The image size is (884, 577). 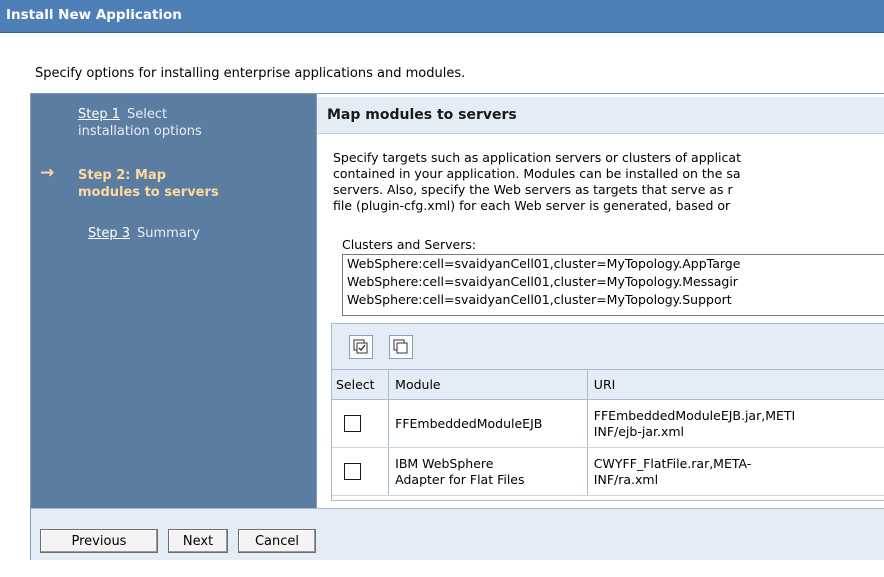 I want to click on window-title: Install New Application, so click(x=94, y=15).